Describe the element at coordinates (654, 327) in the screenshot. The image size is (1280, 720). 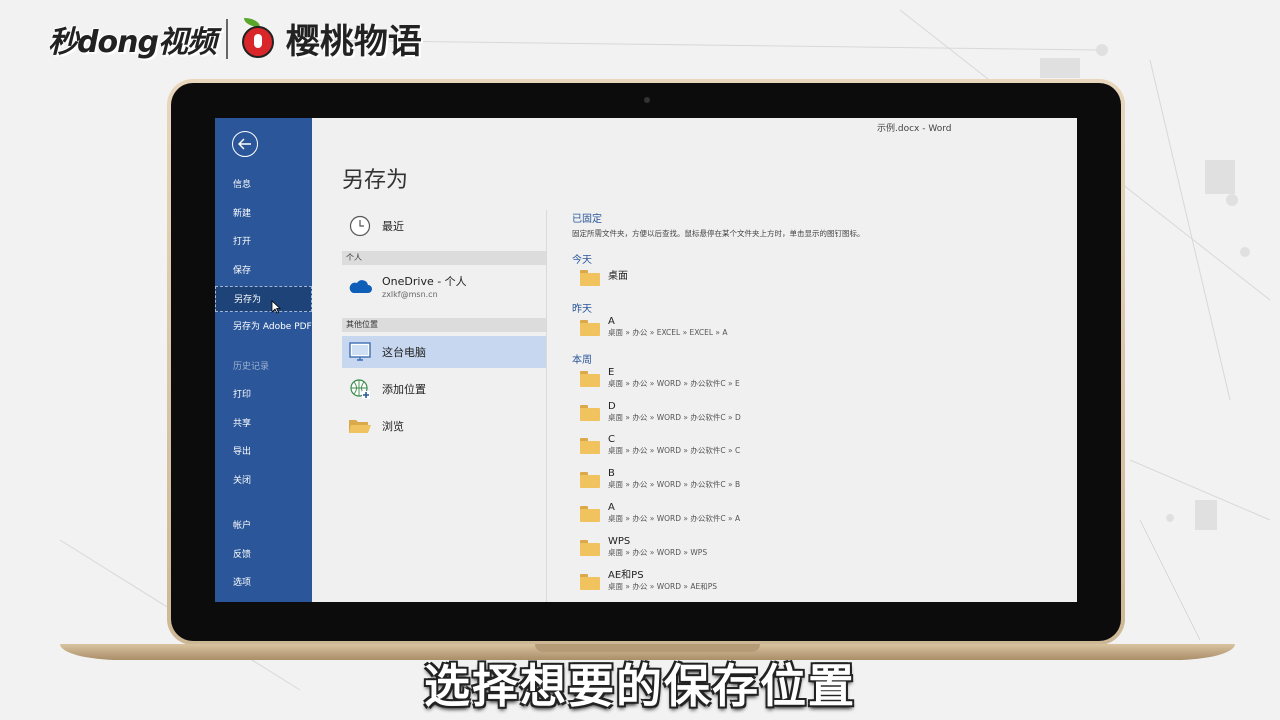
I see `folder-row-yesterday-a: A 桌面 » 办公 » EXCEL » EXCEL » A` at that location.